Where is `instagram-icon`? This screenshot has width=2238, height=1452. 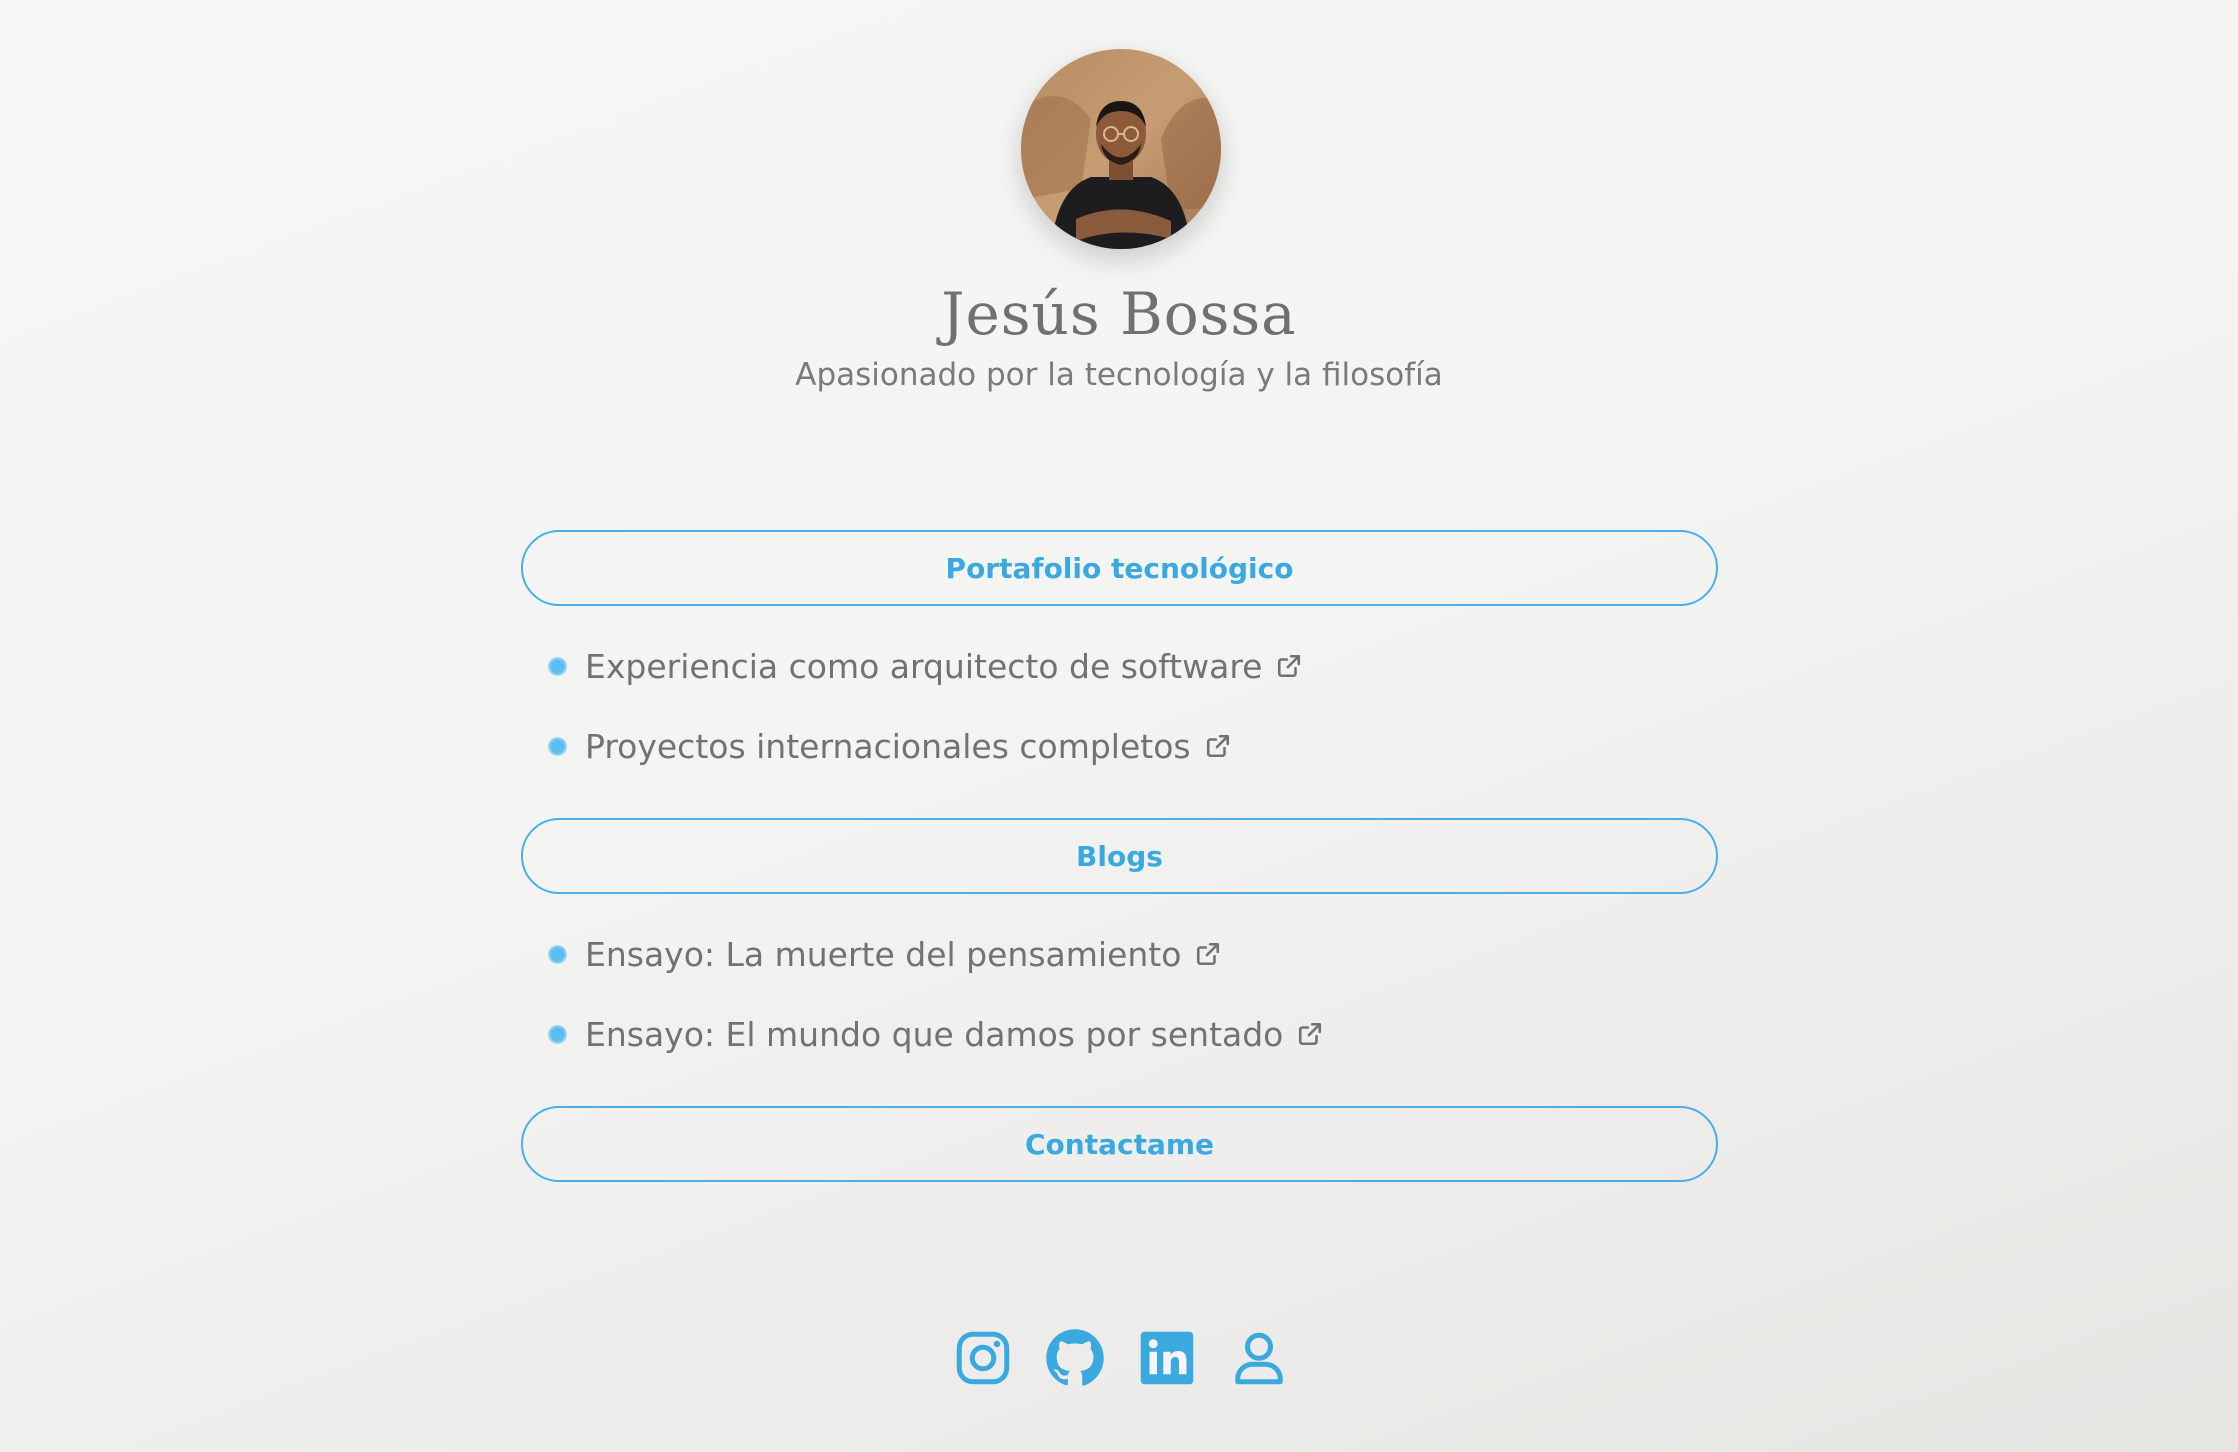 instagram-icon is located at coordinates (983, 1358).